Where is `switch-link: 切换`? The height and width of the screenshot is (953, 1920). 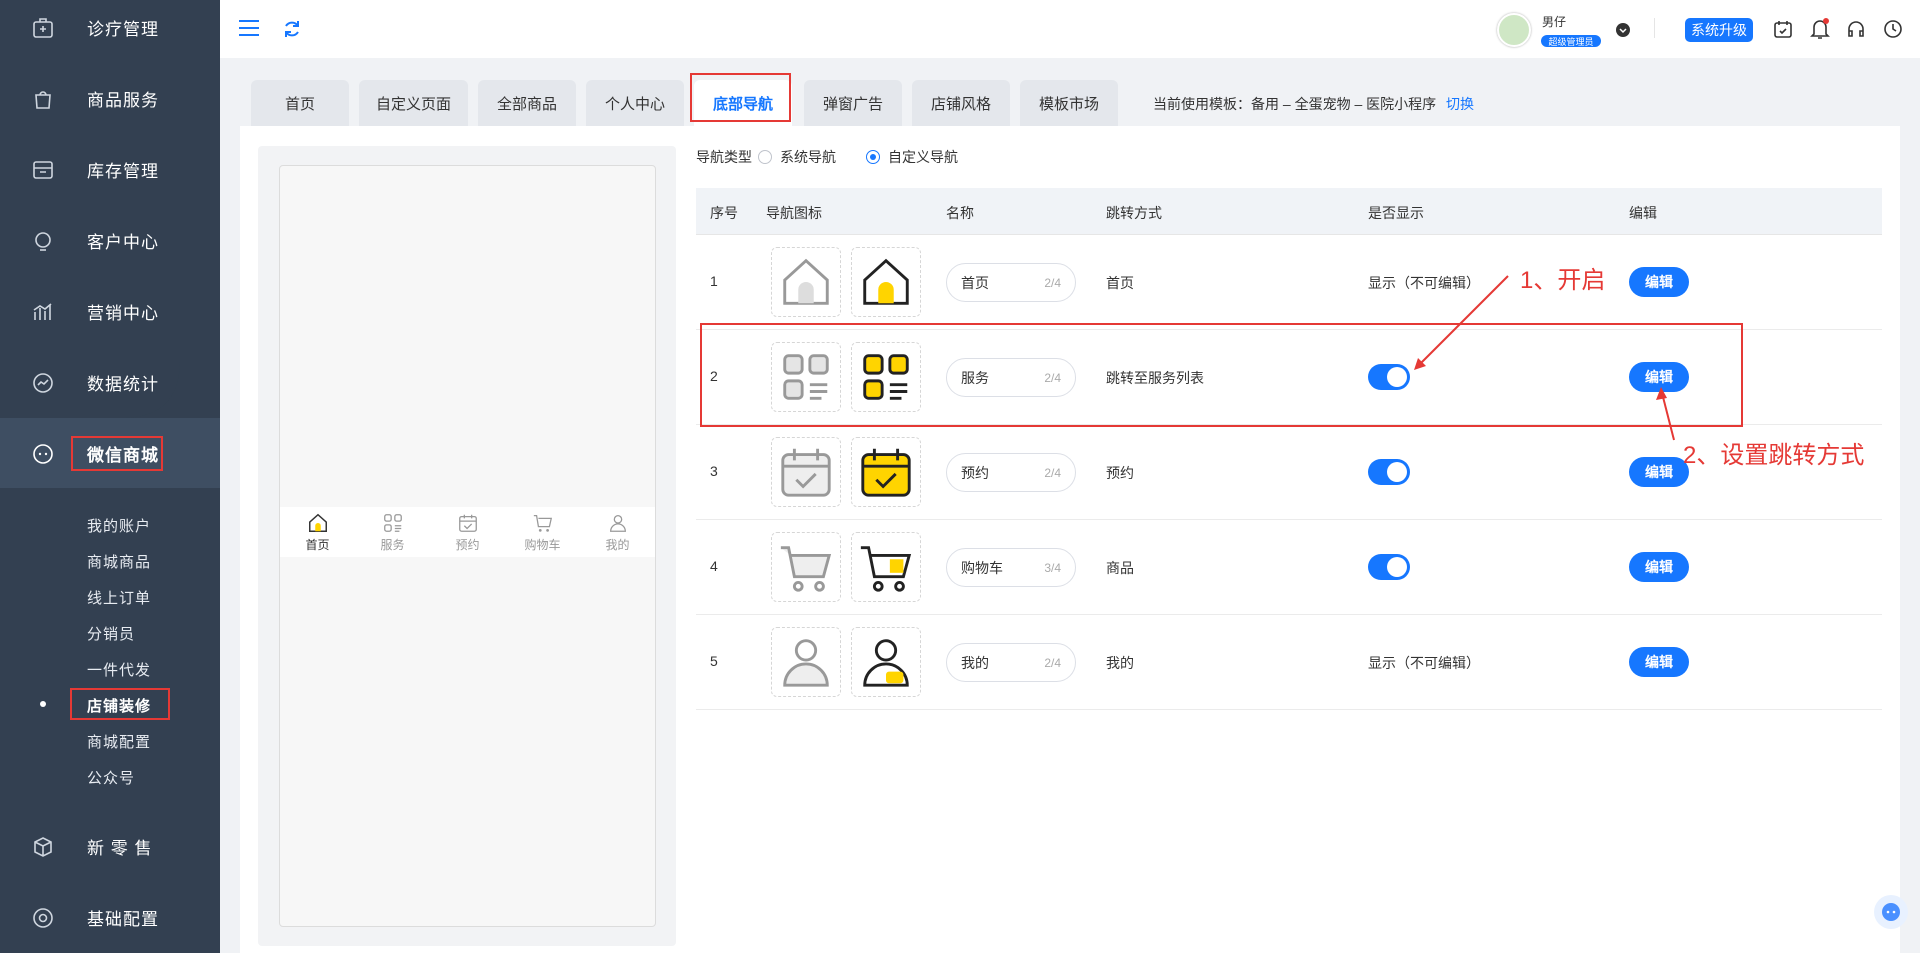 switch-link: 切换 is located at coordinates (1460, 104).